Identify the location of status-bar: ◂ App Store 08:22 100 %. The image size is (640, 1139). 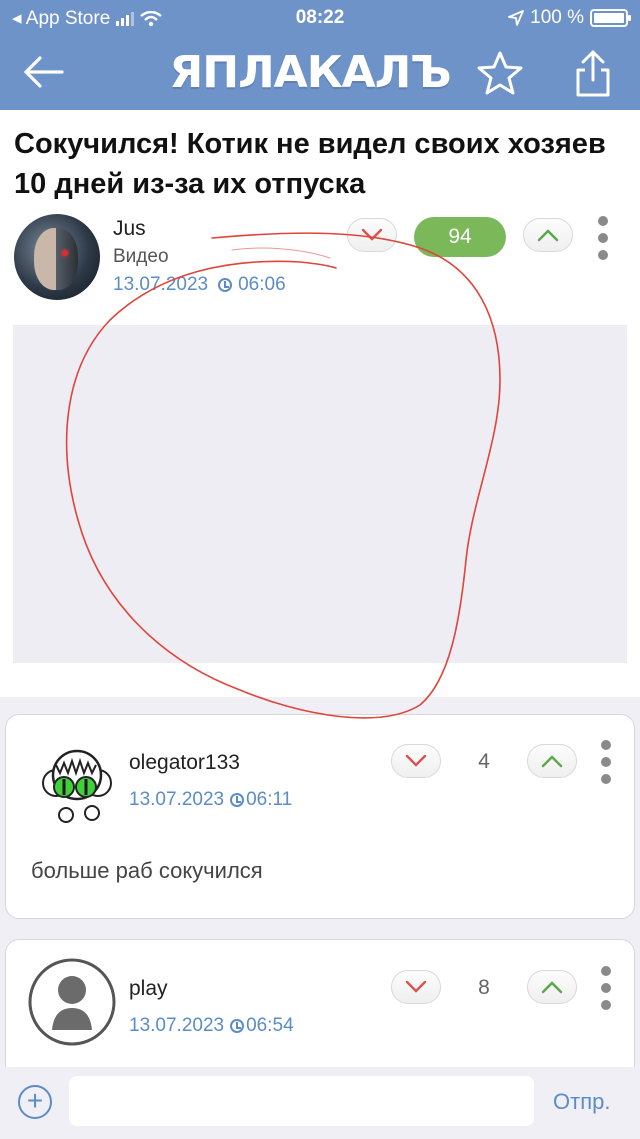
(320, 18).